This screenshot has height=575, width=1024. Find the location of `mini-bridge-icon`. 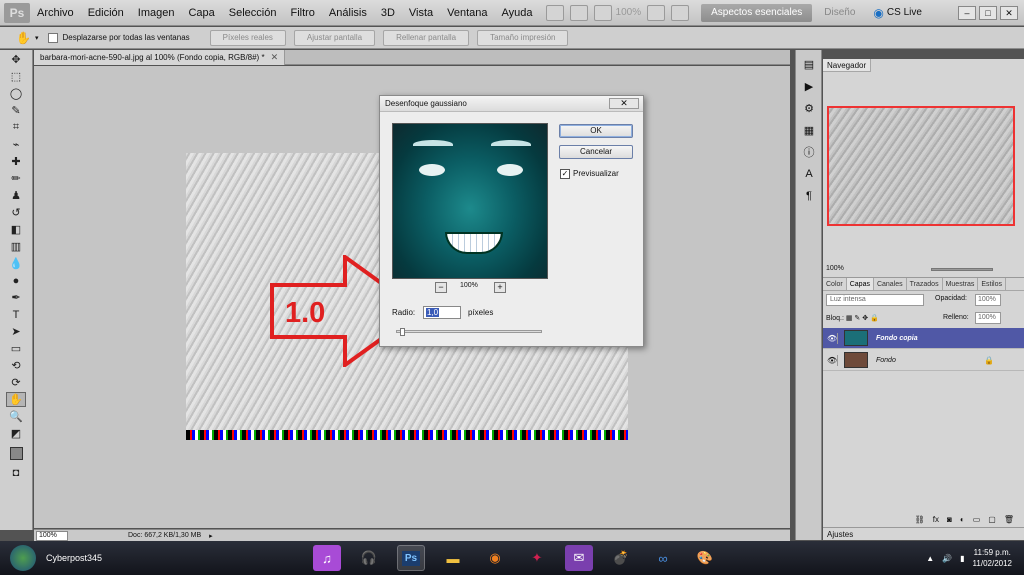

mini-bridge-icon is located at coordinates (578, 12).